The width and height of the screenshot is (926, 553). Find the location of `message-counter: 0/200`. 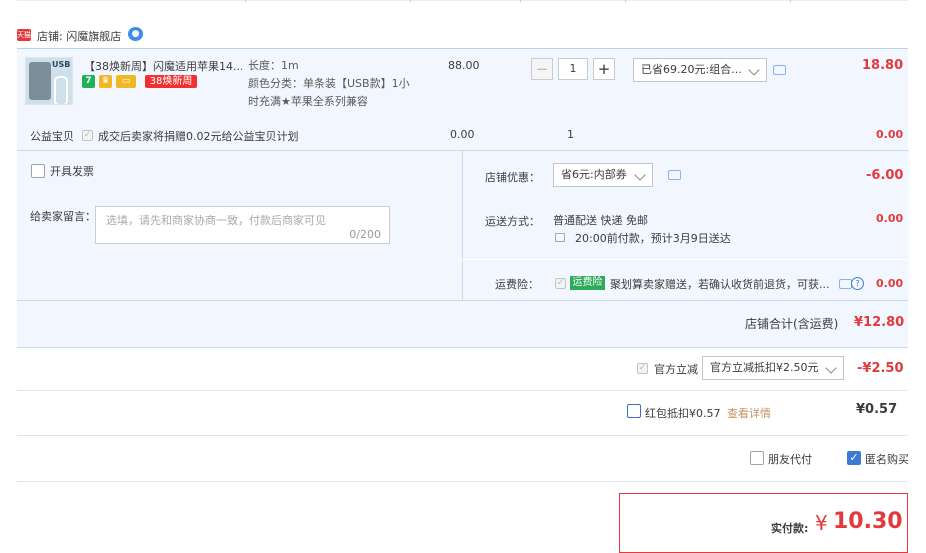

message-counter: 0/200 is located at coordinates (365, 234).